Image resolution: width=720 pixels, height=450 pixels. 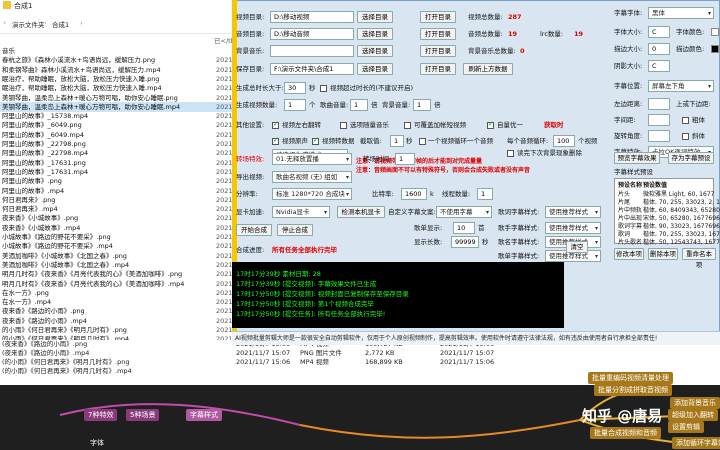 What do you see at coordinates (715, 49) in the screenshot?
I see `outline-color-swatch` at bounding box center [715, 49].